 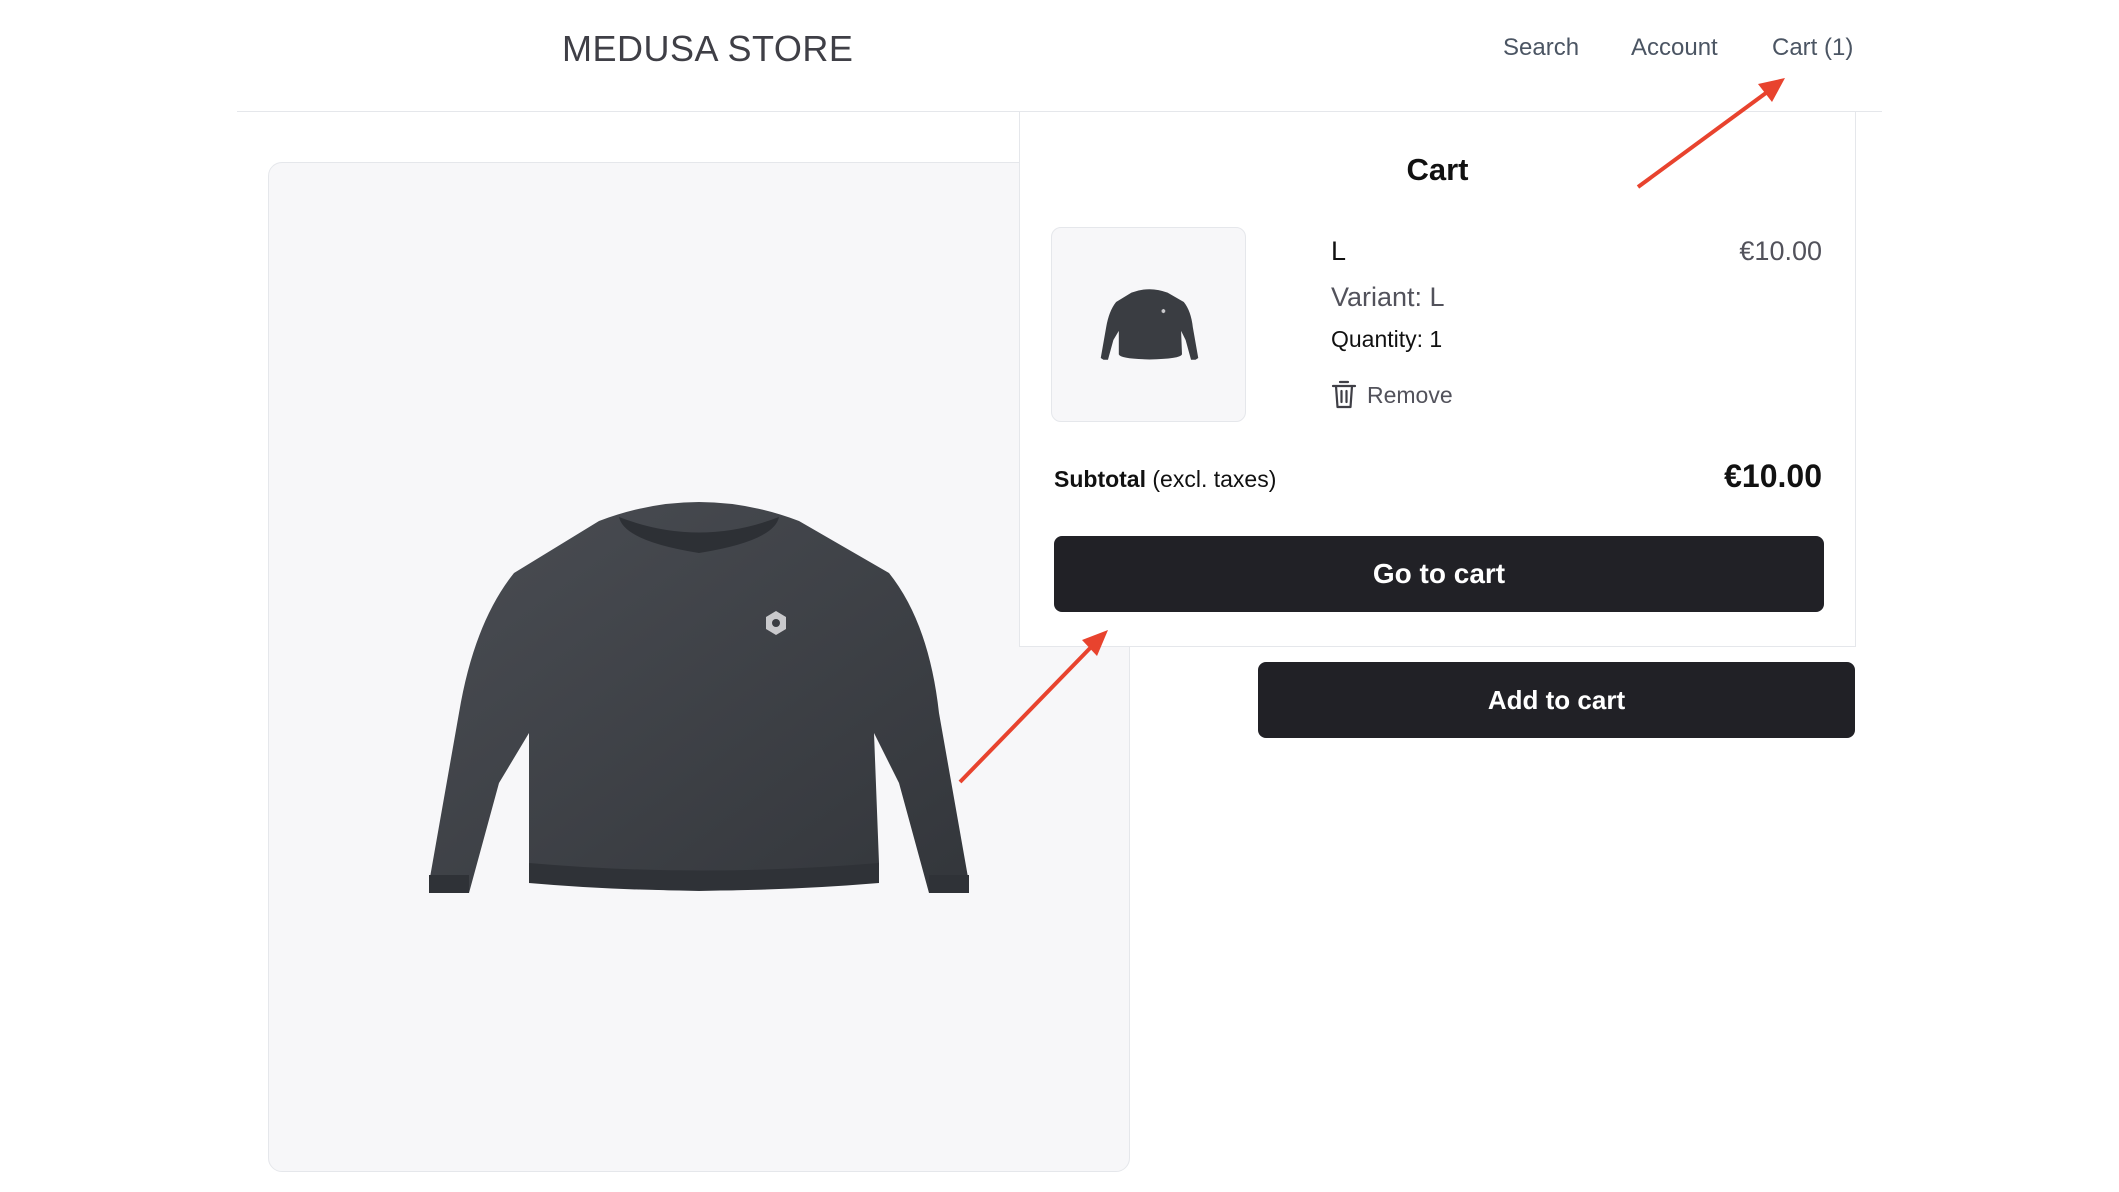 What do you see at coordinates (1812, 48) in the screenshot?
I see `nav-cart-link: Cart (1)` at bounding box center [1812, 48].